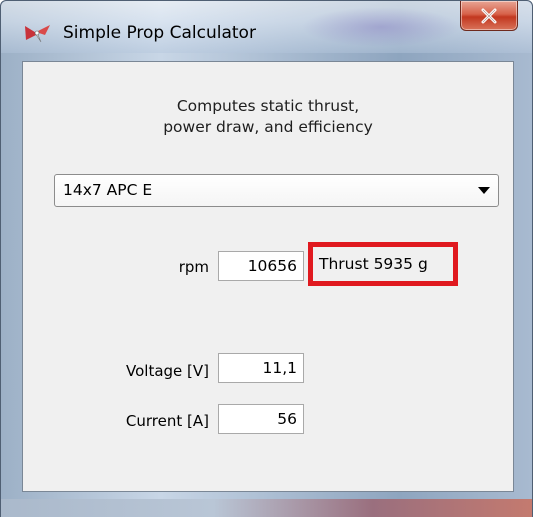 This screenshot has height=517, width=533. I want to click on window-bottom-frame, so click(266, 508).